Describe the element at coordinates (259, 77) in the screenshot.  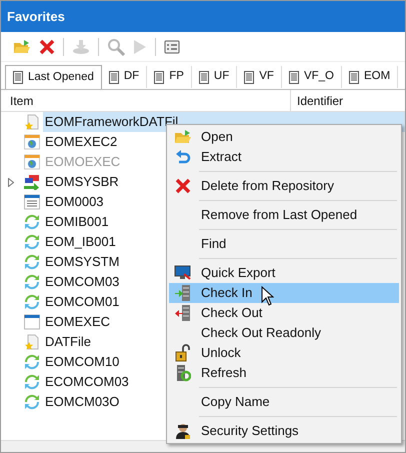
I see `tab: VF` at that location.